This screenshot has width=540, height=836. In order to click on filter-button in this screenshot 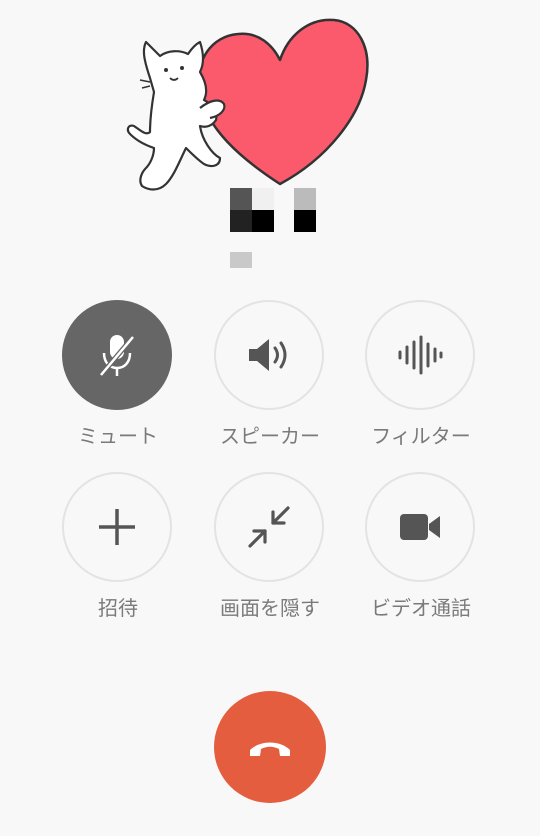, I will do `click(420, 355)`.